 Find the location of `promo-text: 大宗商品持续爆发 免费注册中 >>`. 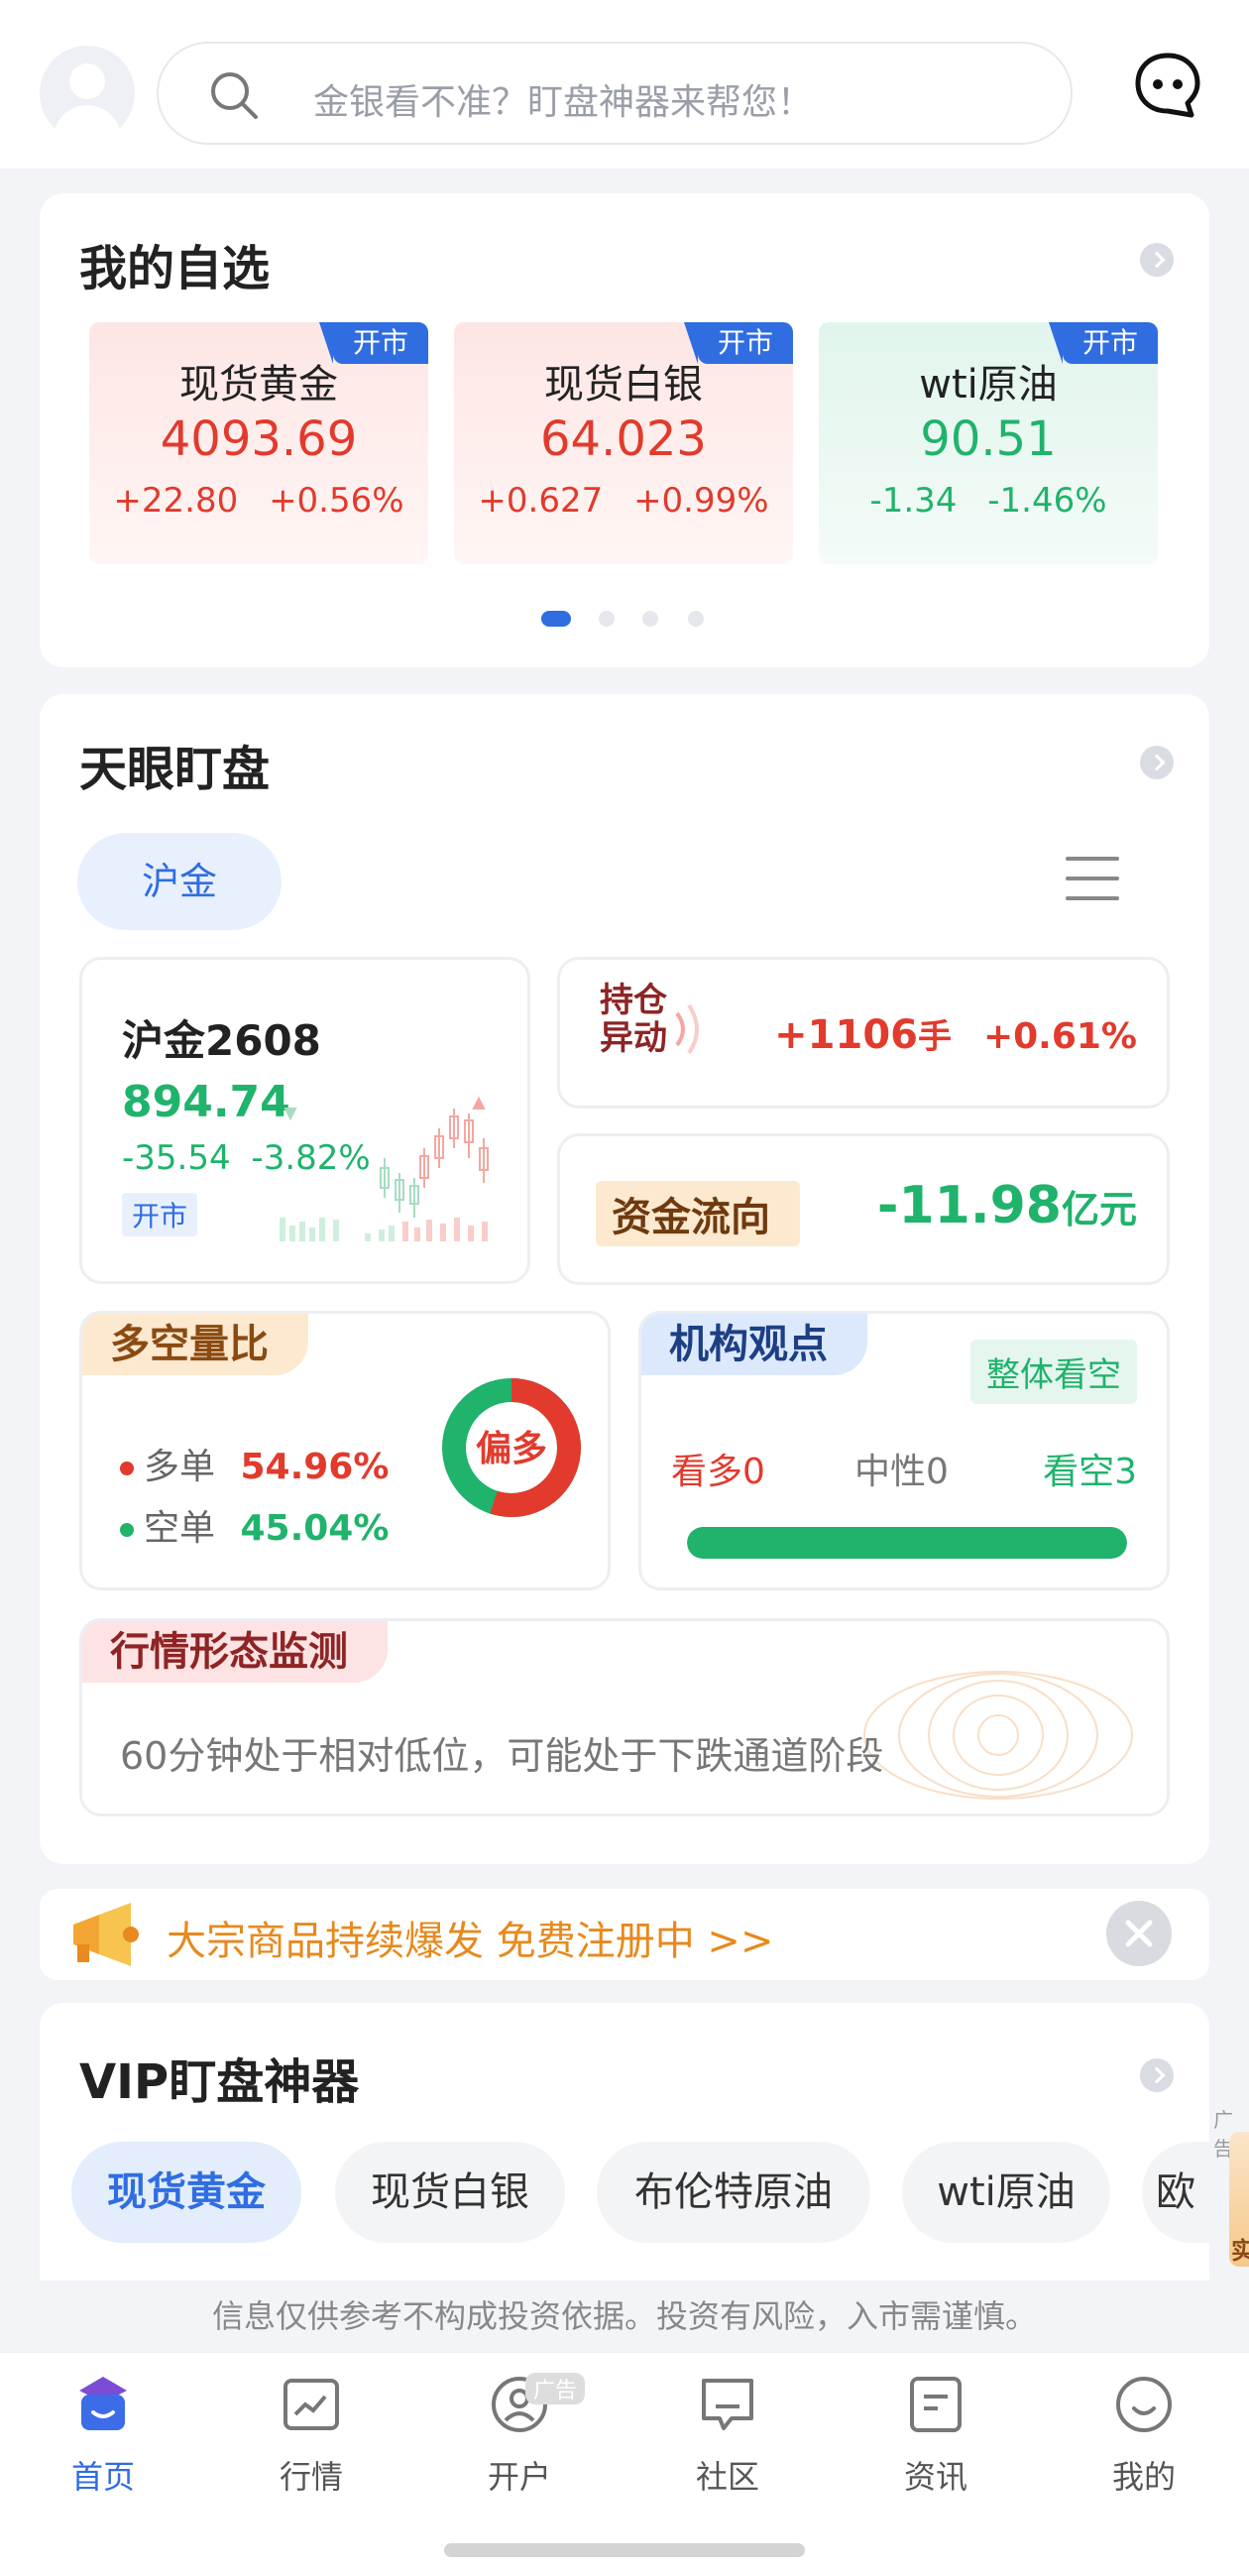

promo-text: 大宗商品持续爆发 免费注册中 >> is located at coordinates (471, 1941).